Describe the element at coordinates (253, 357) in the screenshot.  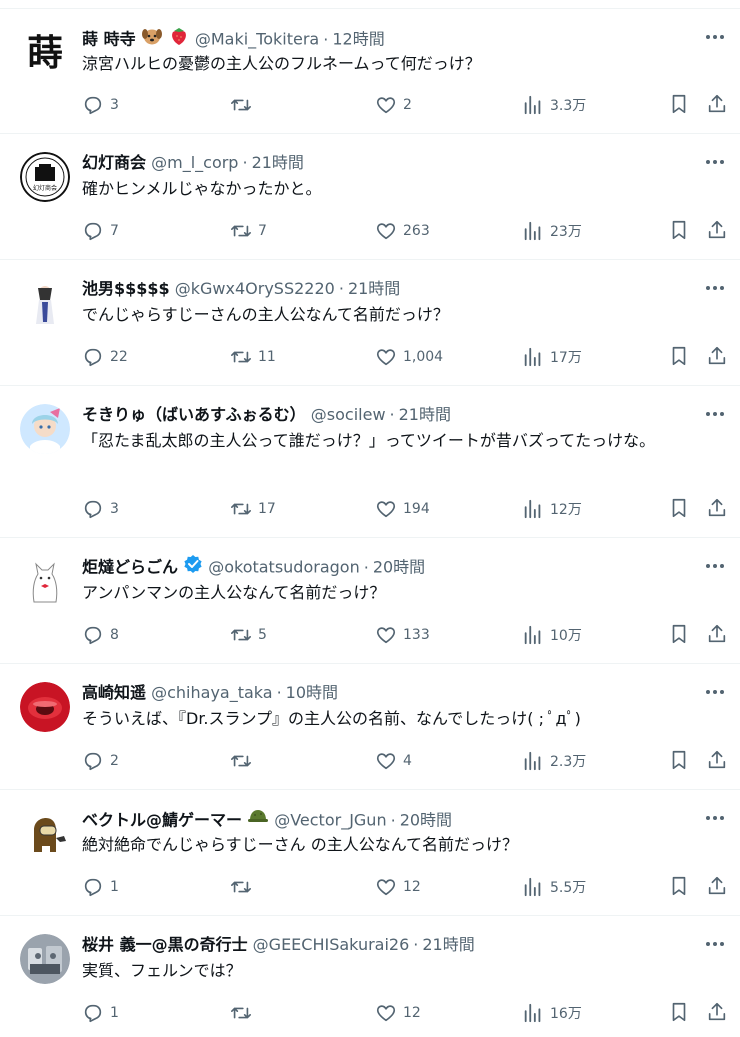
I see `retweet-button: 11` at that location.